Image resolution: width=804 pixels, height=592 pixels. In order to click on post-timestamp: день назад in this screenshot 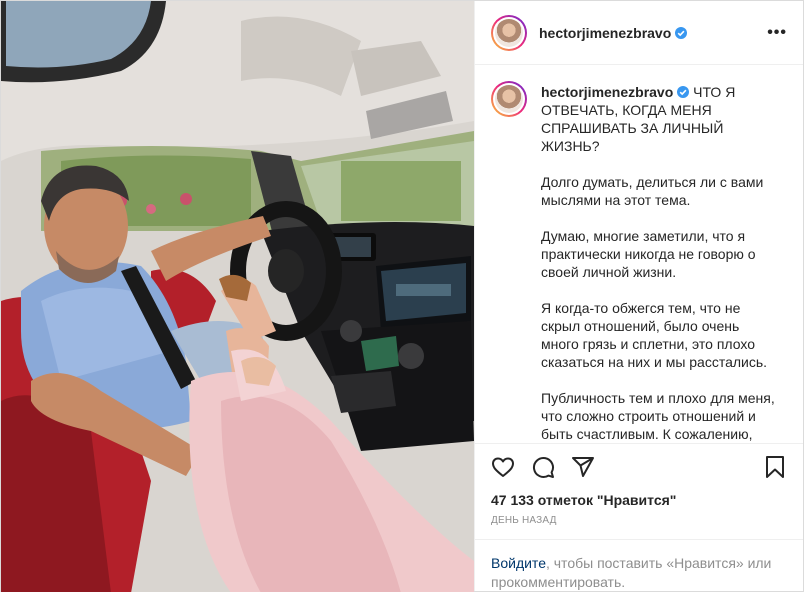, I will do `click(639, 525)`.